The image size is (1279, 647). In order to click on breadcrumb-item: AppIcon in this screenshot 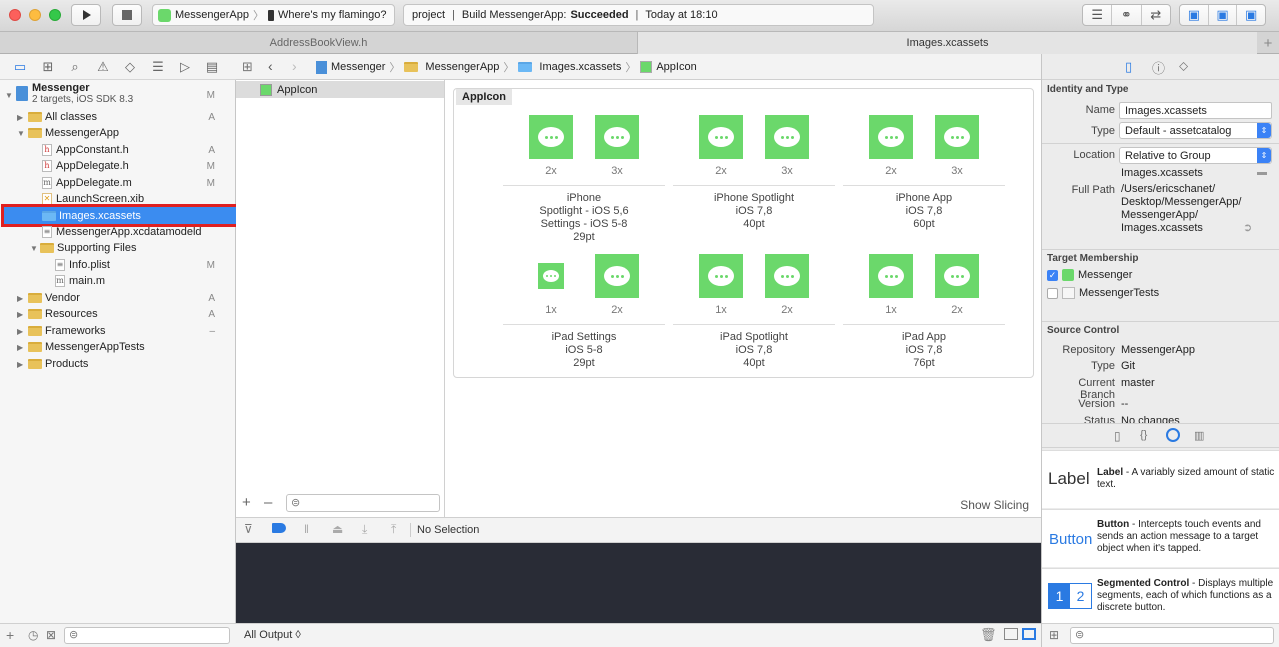, I will do `click(676, 67)`.